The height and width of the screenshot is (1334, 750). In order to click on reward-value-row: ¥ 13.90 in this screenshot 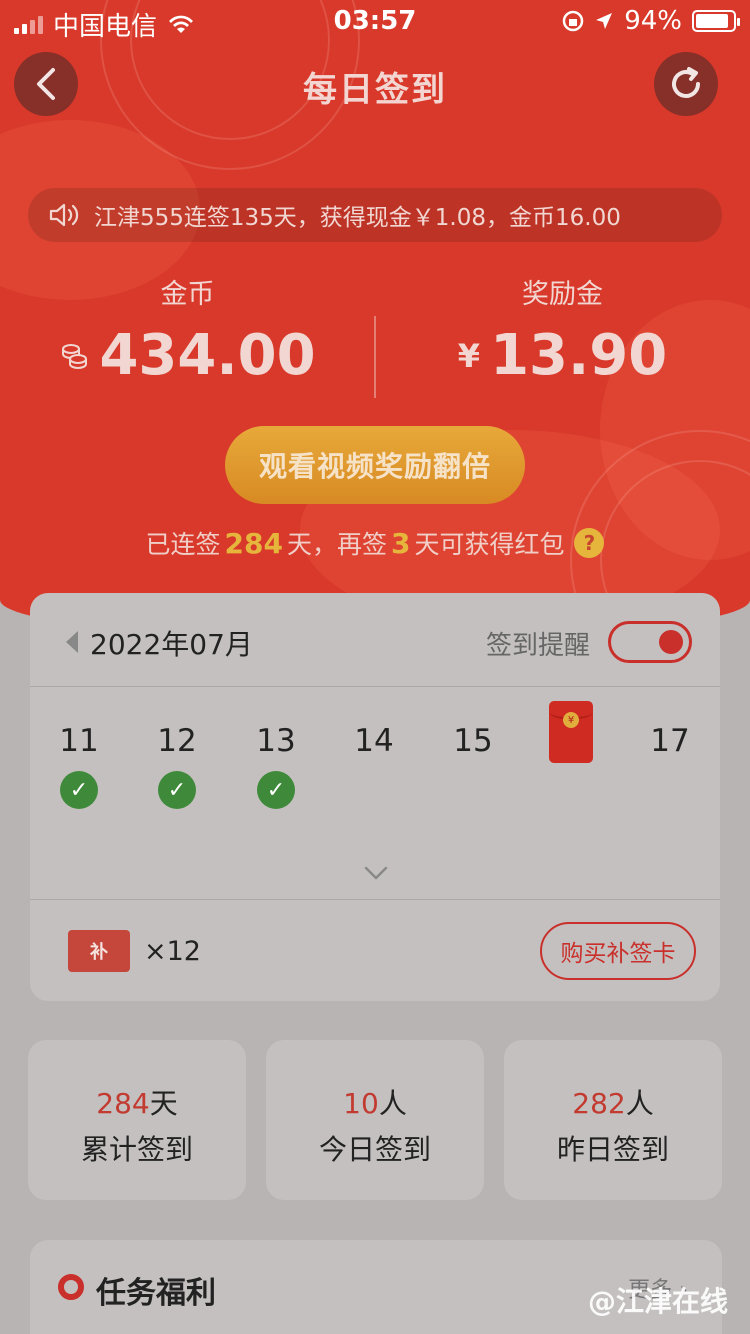, I will do `click(562, 355)`.